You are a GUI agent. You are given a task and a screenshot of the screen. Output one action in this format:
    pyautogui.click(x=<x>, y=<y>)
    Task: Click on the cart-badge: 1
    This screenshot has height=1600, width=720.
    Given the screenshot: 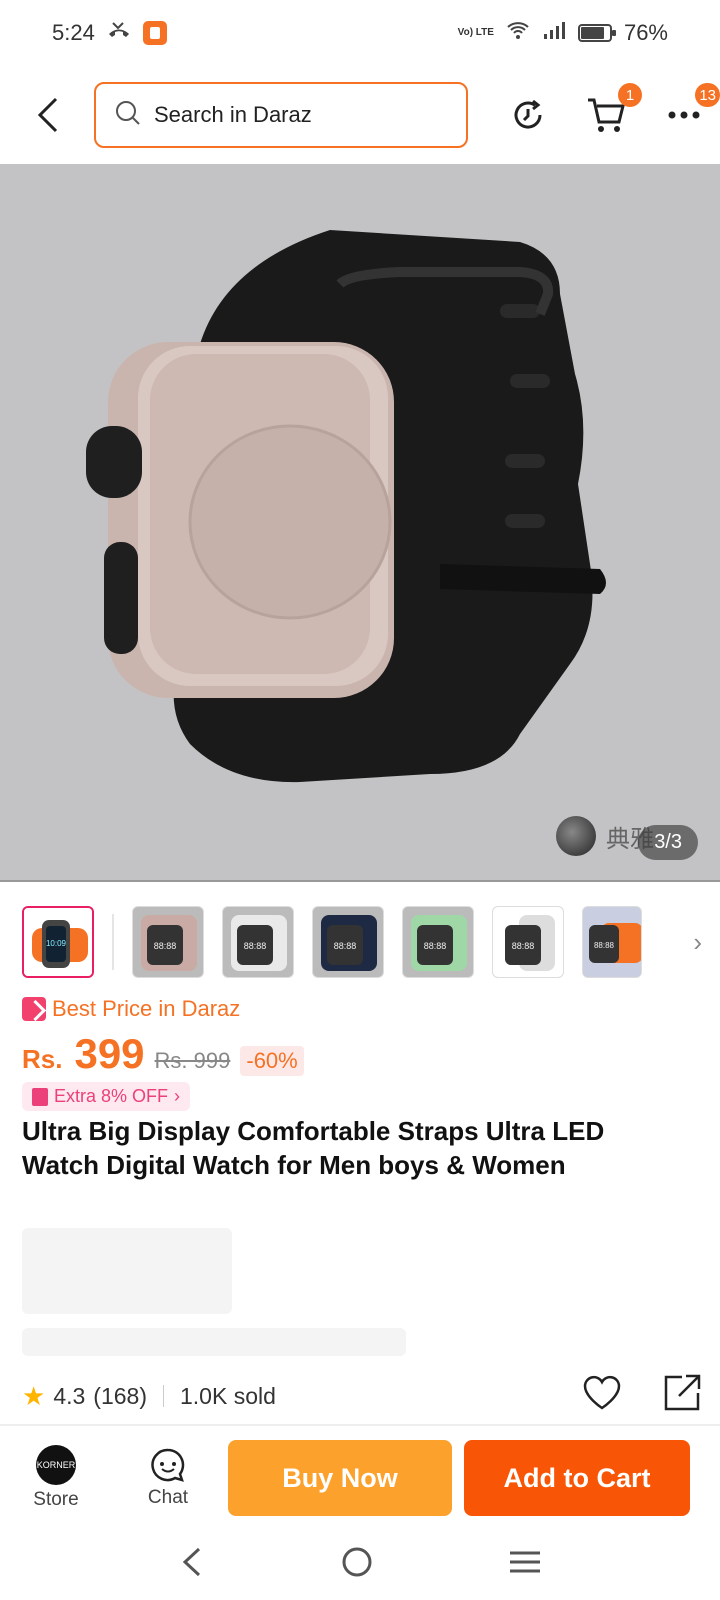 What is the action you would take?
    pyautogui.click(x=630, y=95)
    